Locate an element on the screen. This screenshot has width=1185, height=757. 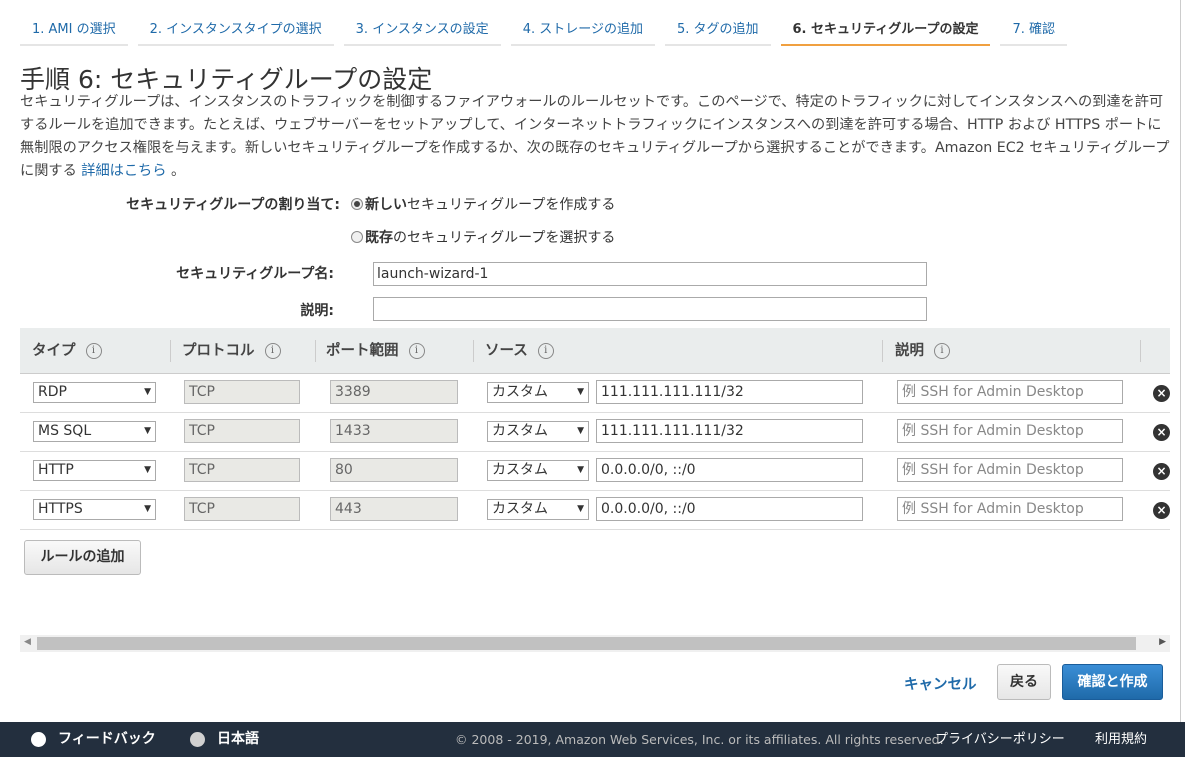
radio-existing-button is located at coordinates (357, 237).